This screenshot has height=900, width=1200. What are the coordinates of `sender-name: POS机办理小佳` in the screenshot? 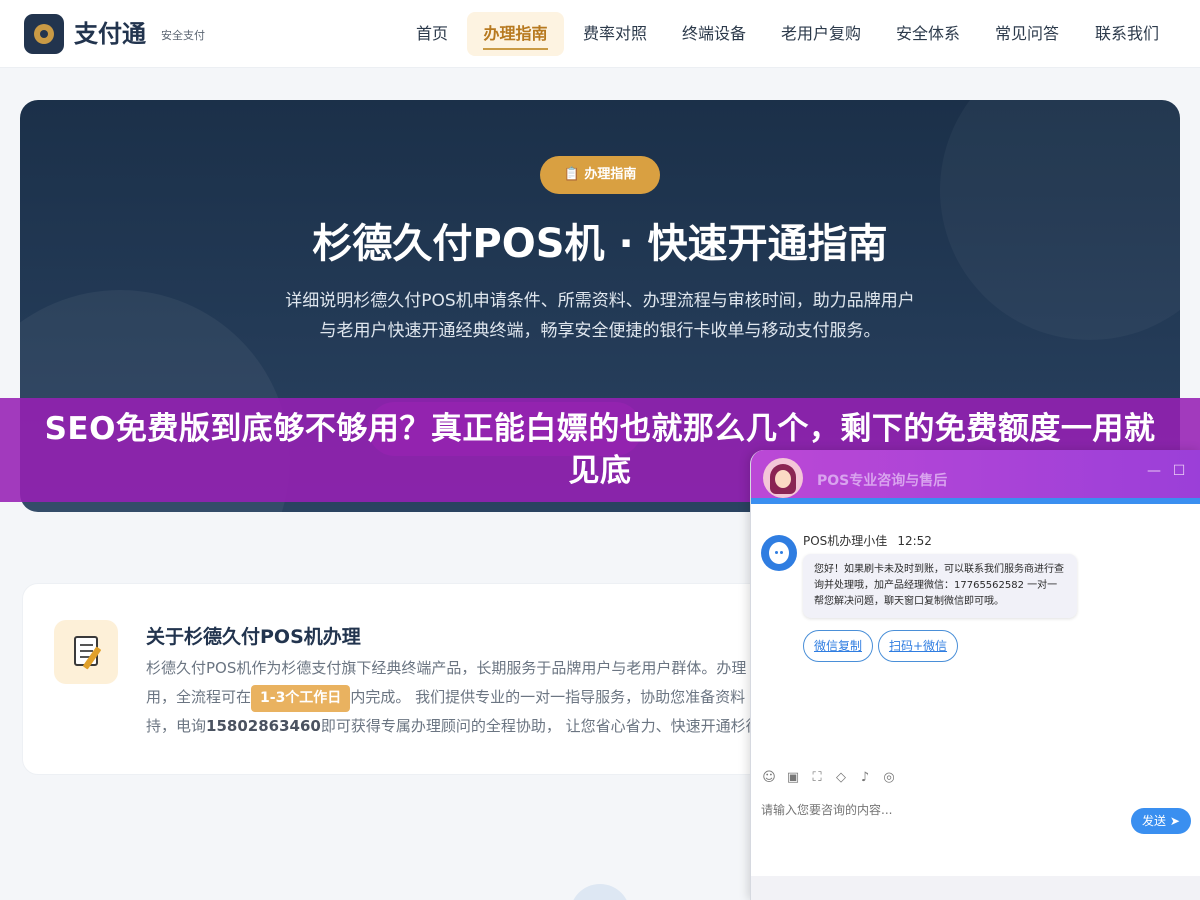 It's located at (845, 541).